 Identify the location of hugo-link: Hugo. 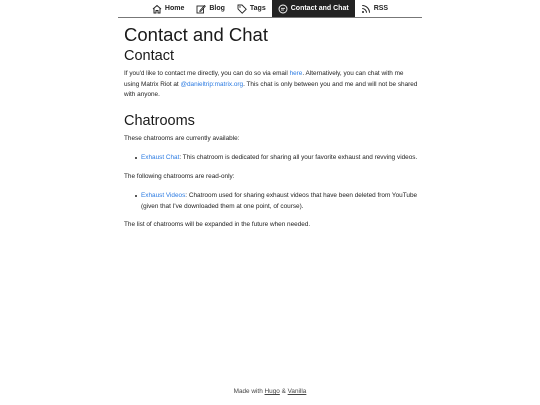
(272, 391).